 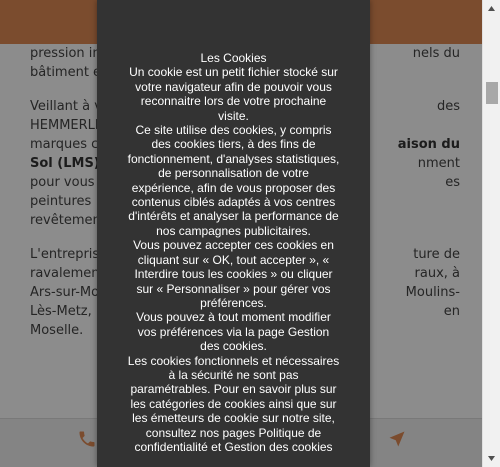 I want to click on scroll-up-icon, so click(x=491, y=8).